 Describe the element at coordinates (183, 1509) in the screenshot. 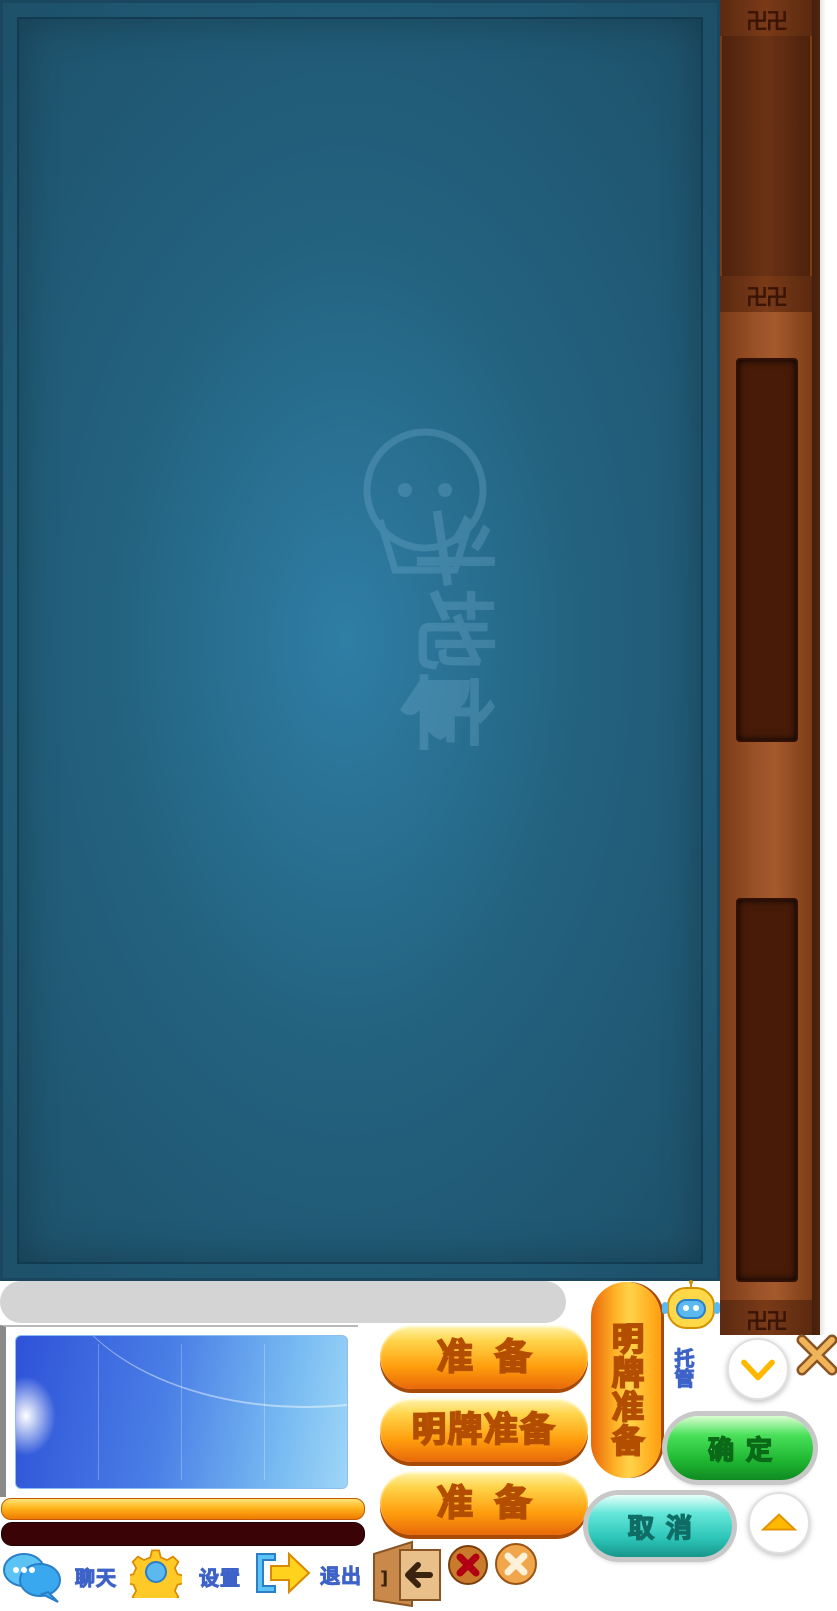

I see `progress-bar-orange` at that location.